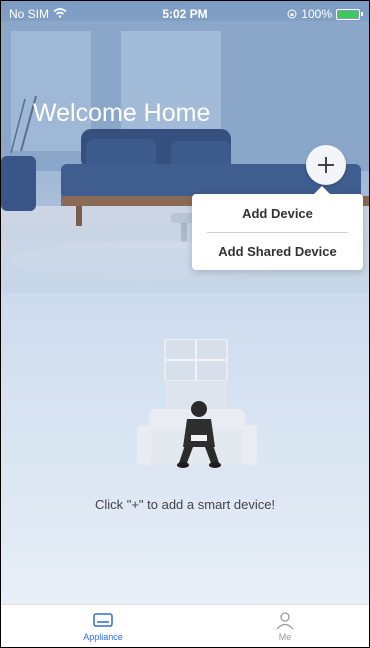  I want to click on menu-divider, so click(277, 232).